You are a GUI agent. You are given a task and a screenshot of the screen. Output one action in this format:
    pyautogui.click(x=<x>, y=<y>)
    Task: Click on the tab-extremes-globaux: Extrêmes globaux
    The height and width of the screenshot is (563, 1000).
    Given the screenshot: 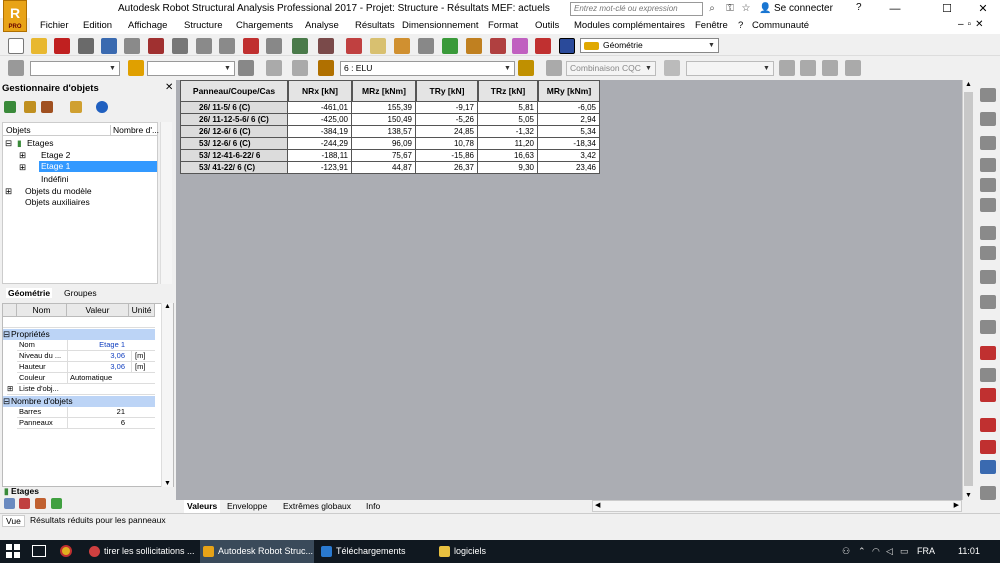 What is the action you would take?
    pyautogui.click(x=317, y=506)
    